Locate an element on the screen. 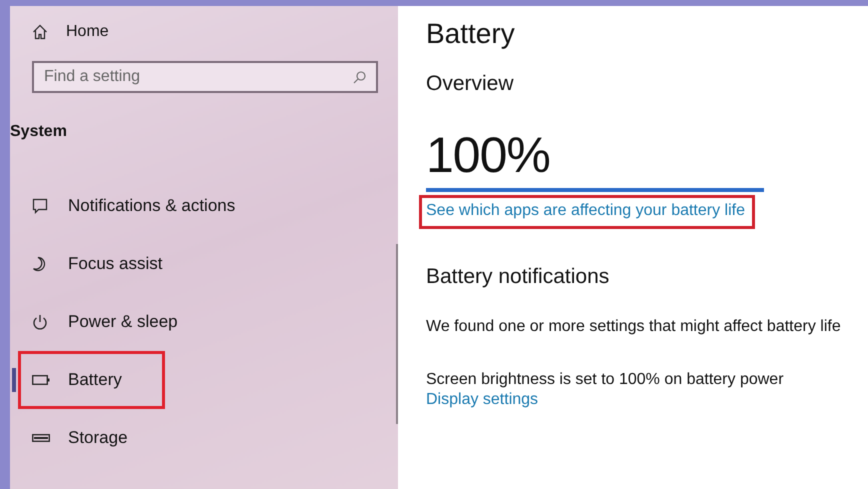 This screenshot has width=868, height=489. sidebar-item: Focus assist is located at coordinates (201, 264).